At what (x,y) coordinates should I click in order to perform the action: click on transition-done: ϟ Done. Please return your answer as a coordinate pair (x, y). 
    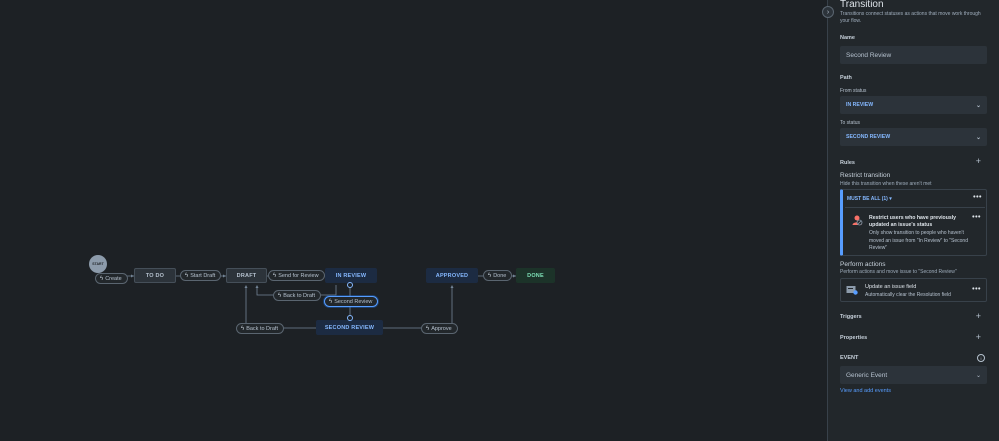
    Looking at the image, I should click on (498, 275).